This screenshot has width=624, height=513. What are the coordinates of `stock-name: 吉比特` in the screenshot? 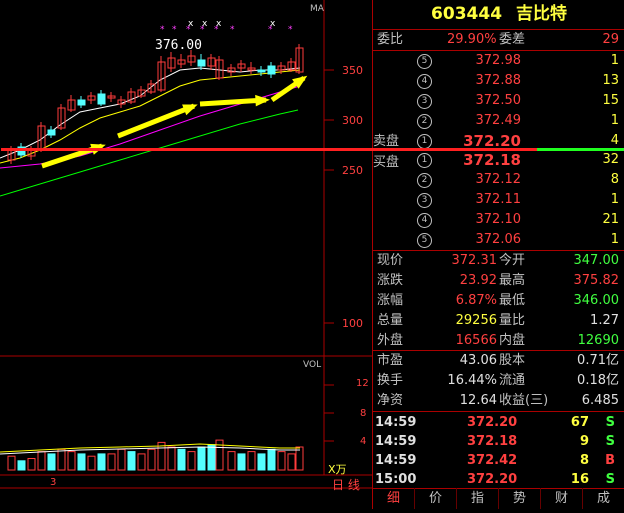 It's located at (541, 14).